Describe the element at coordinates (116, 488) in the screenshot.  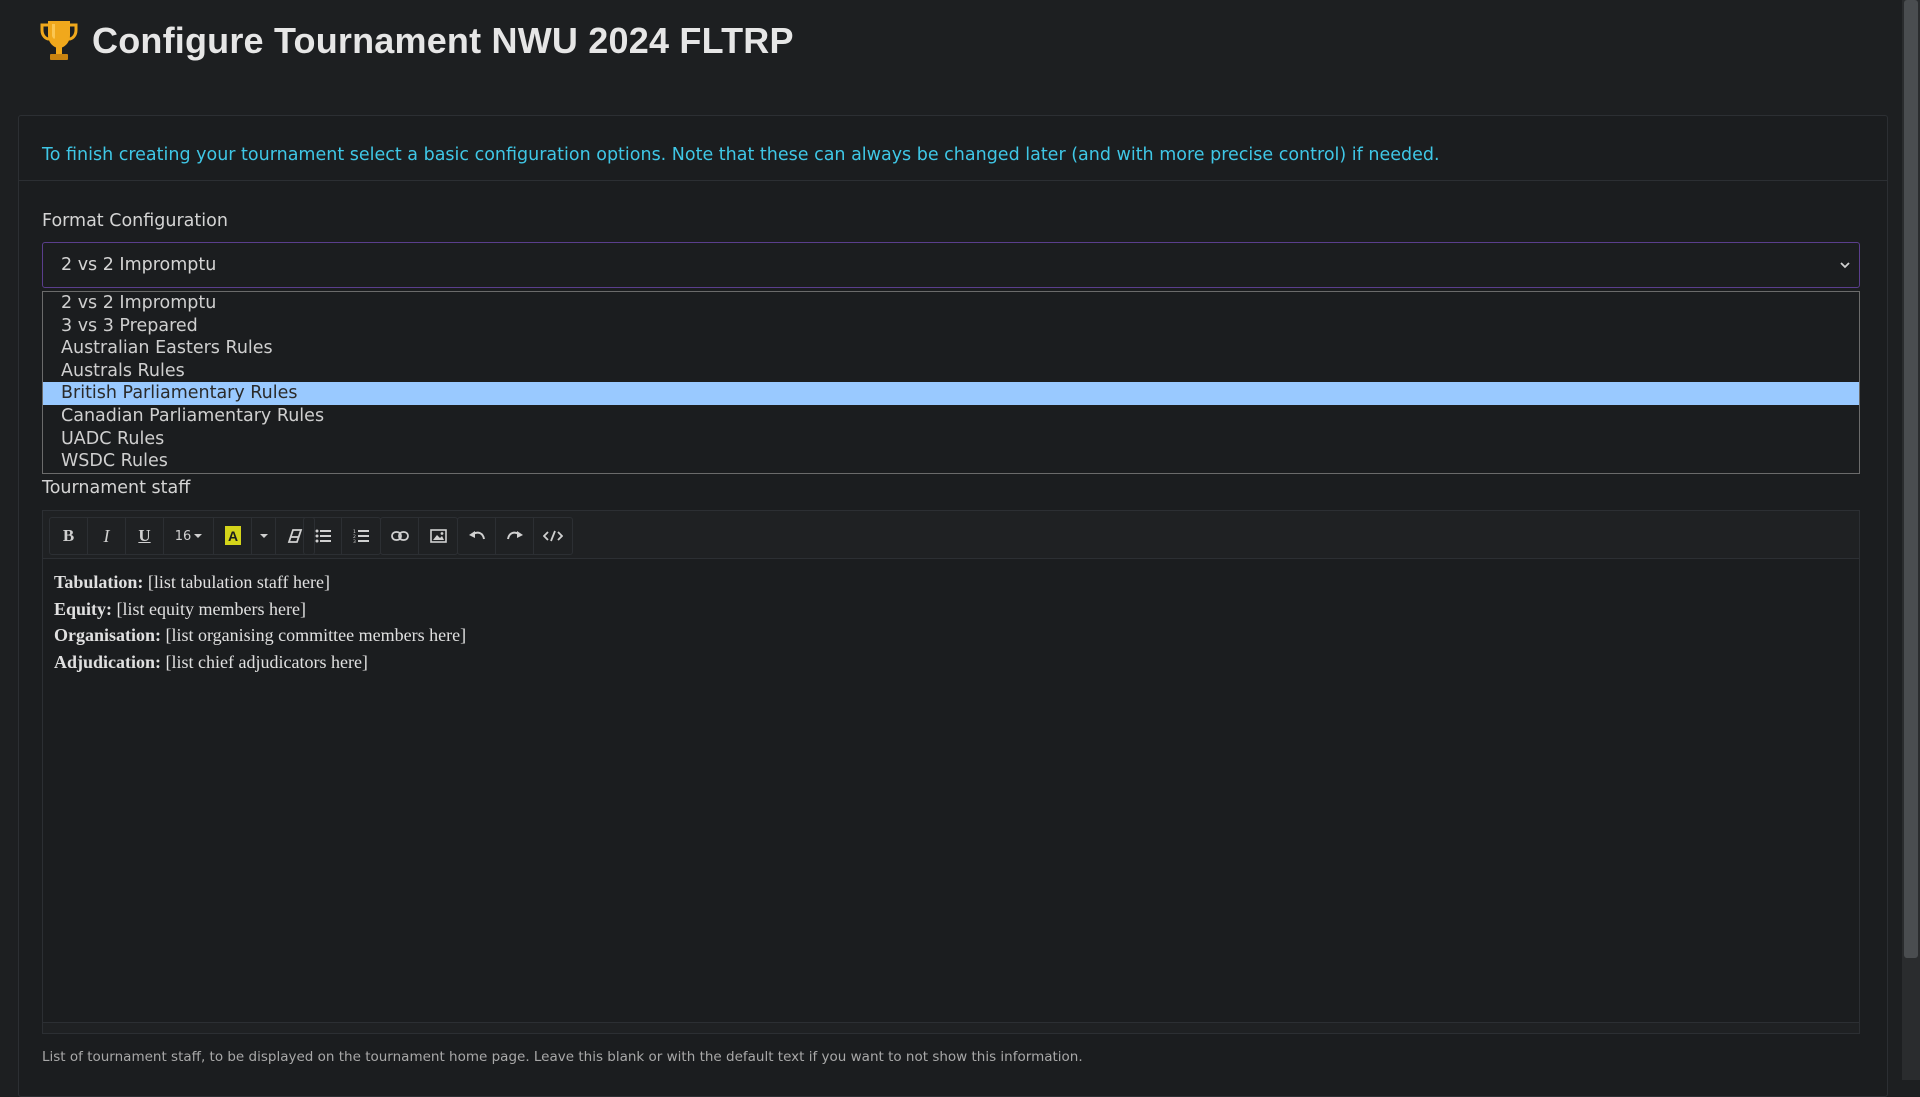
I see `staff-label: Tournament staff` at that location.